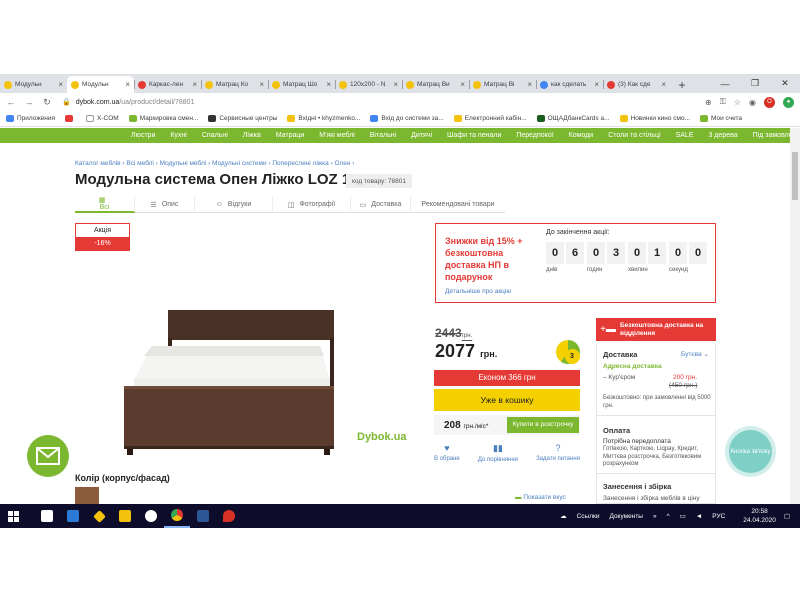 The image size is (800, 600). Describe the element at coordinates (105, 204) in the screenshot. I see `tab-all: ▦ Всі` at that location.